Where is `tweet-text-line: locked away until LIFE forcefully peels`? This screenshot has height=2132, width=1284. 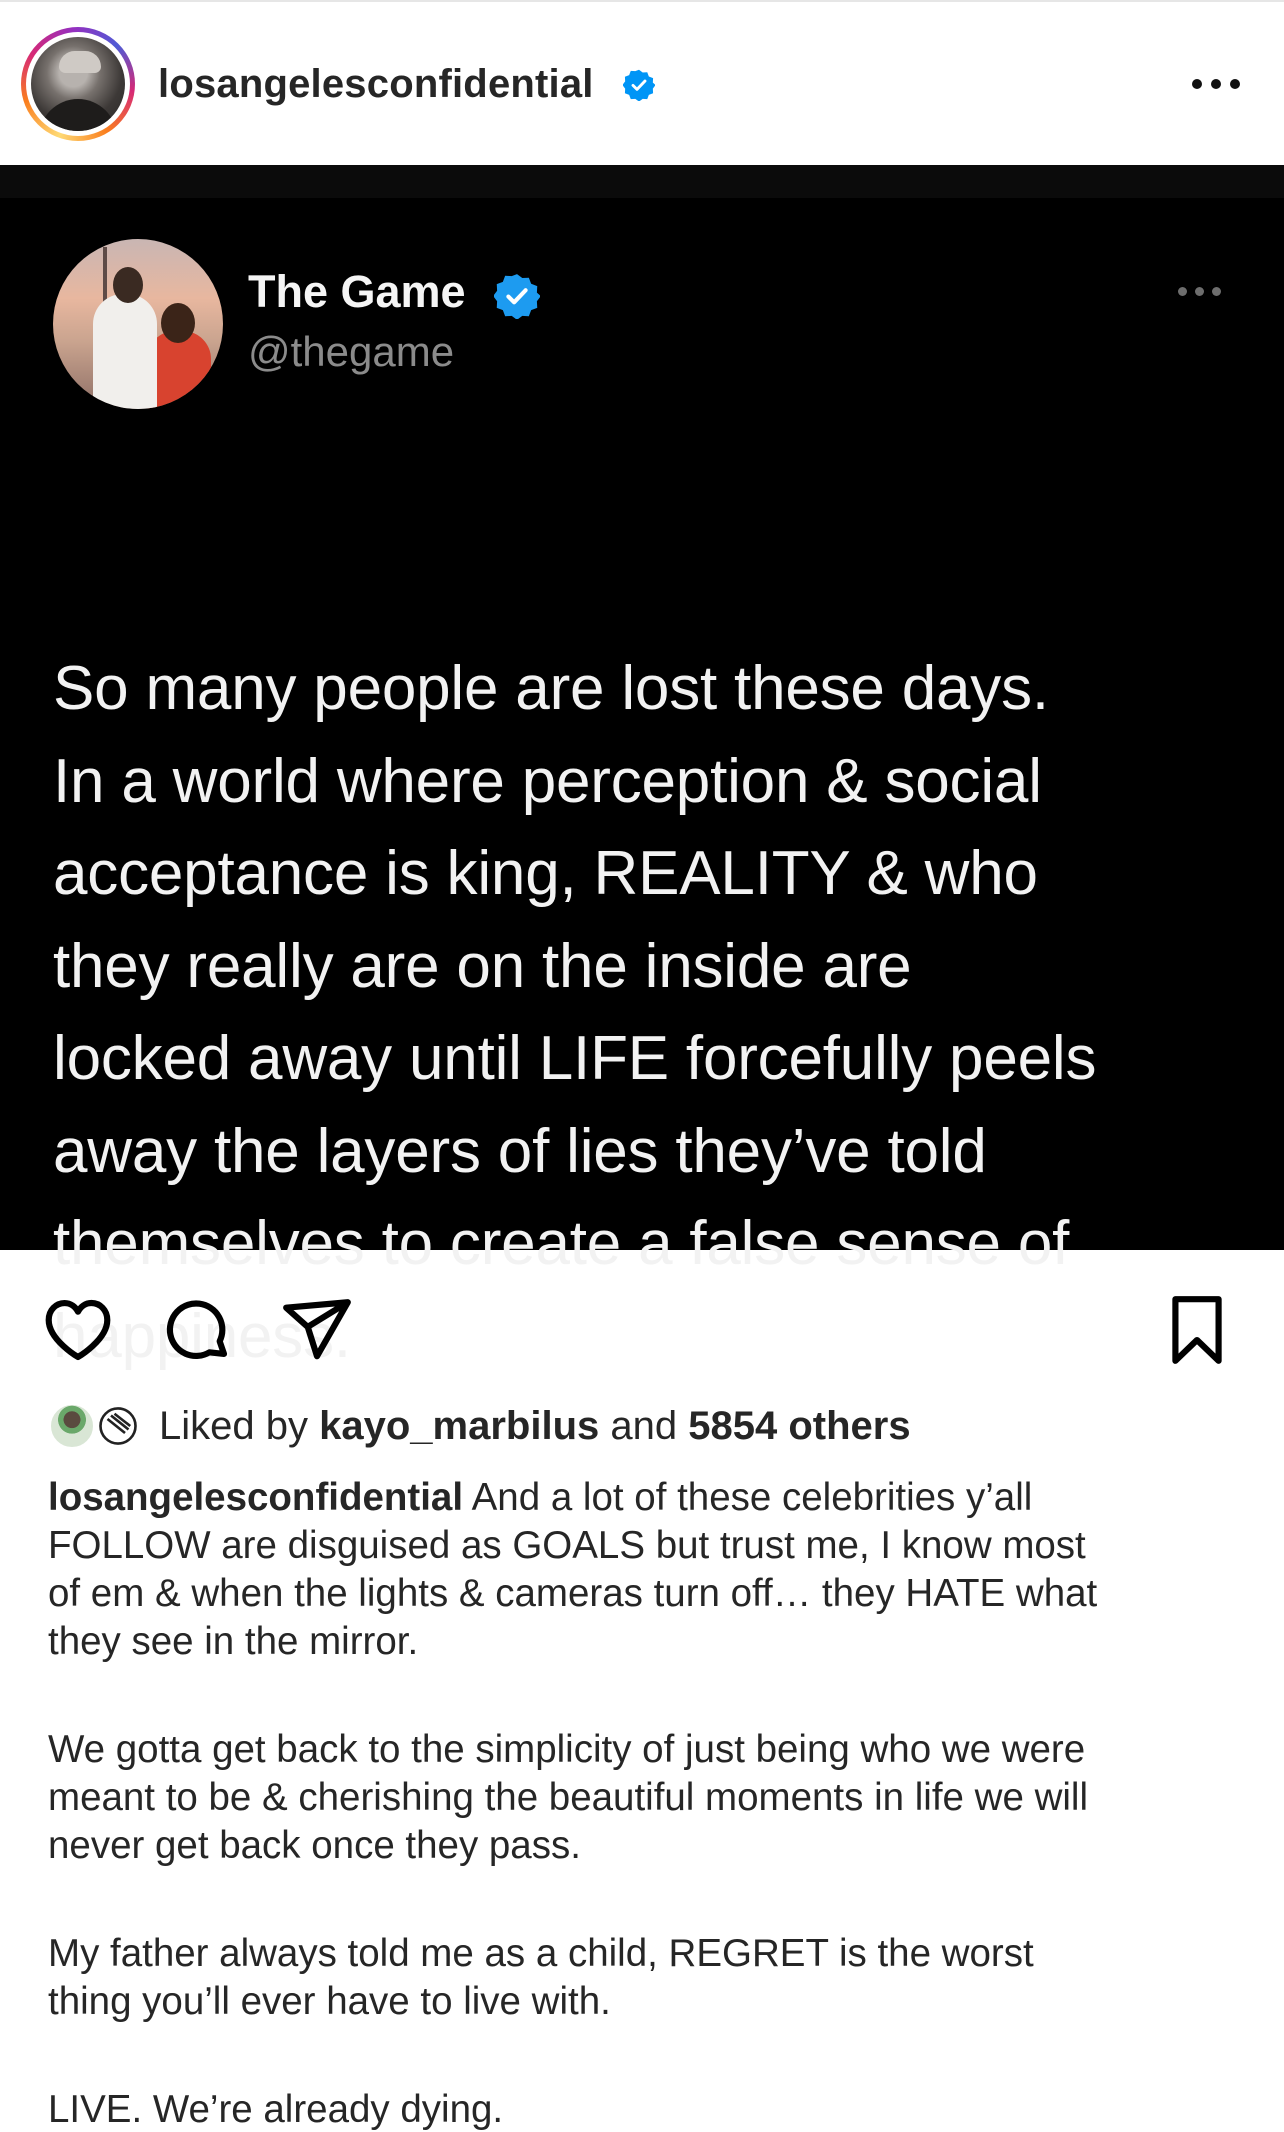 tweet-text-line: locked away until LIFE forcefully peels is located at coordinates (575, 1058).